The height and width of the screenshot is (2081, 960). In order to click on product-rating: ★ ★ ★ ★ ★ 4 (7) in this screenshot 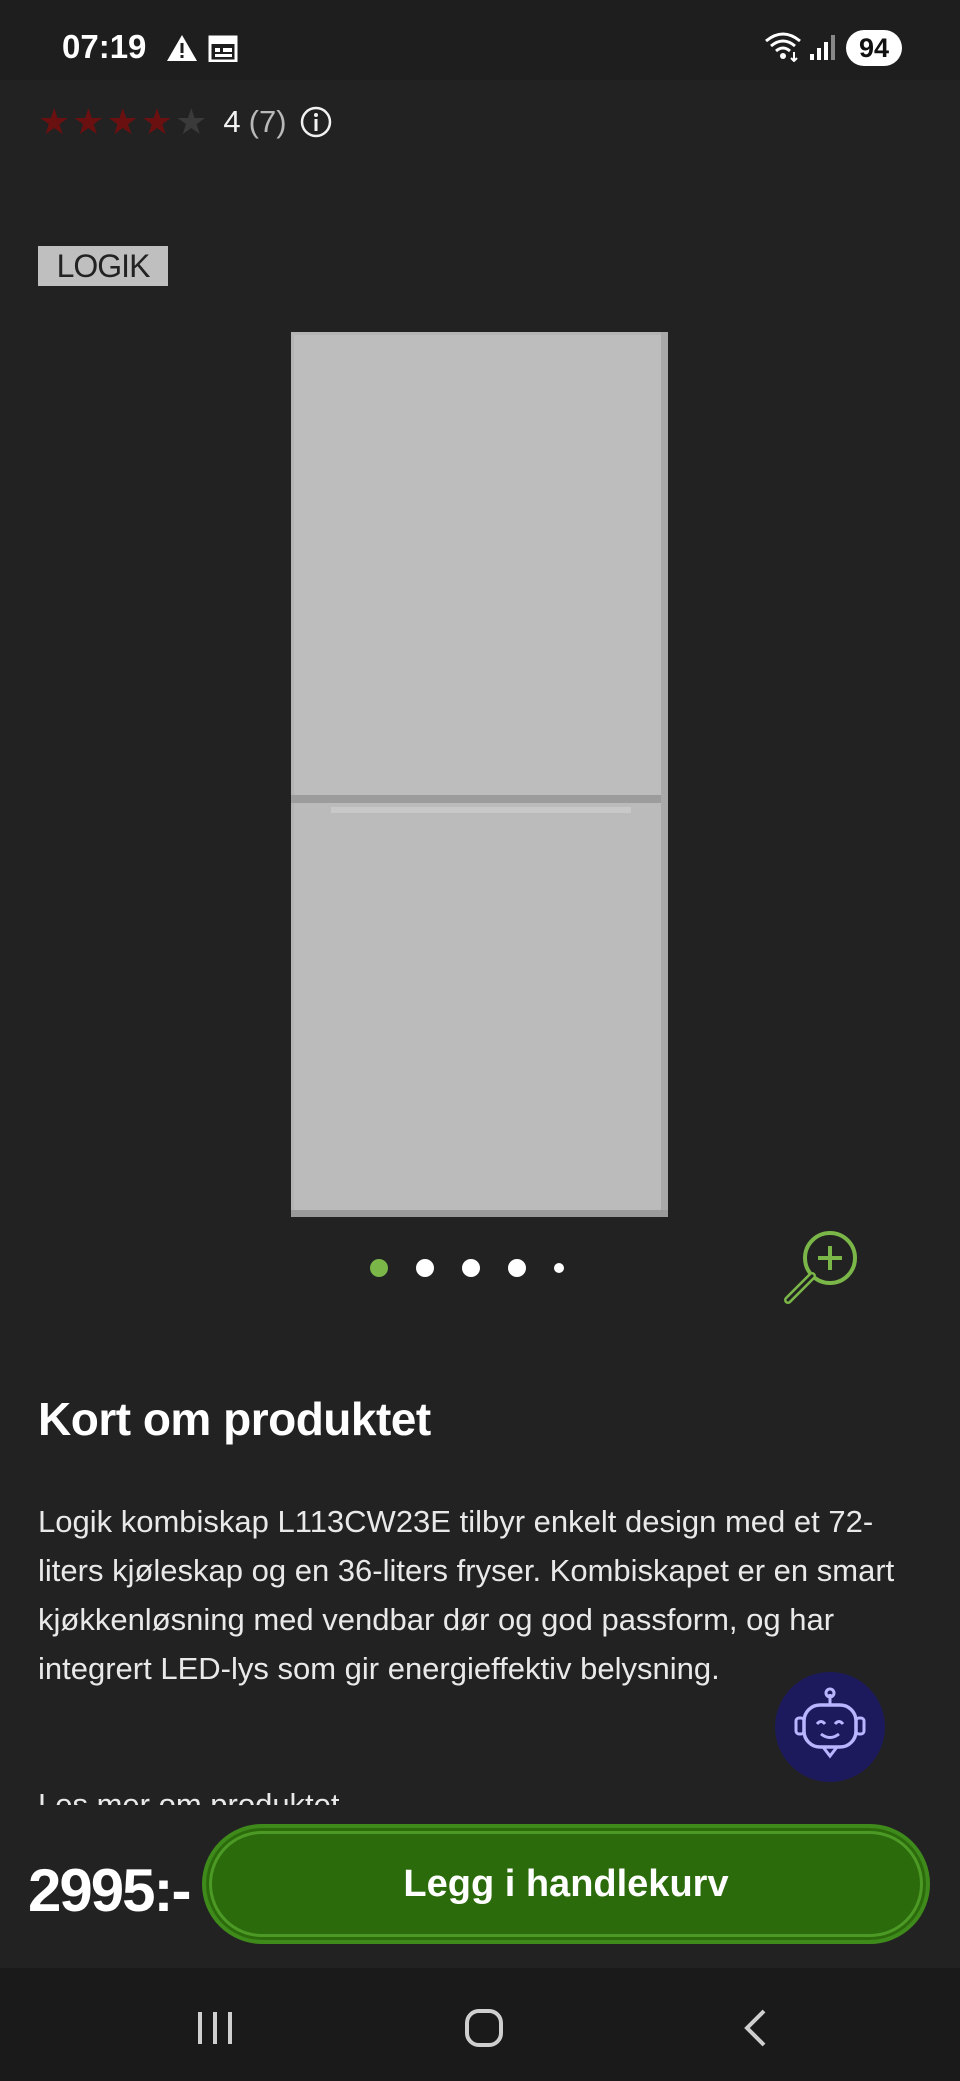, I will do `click(185, 122)`.